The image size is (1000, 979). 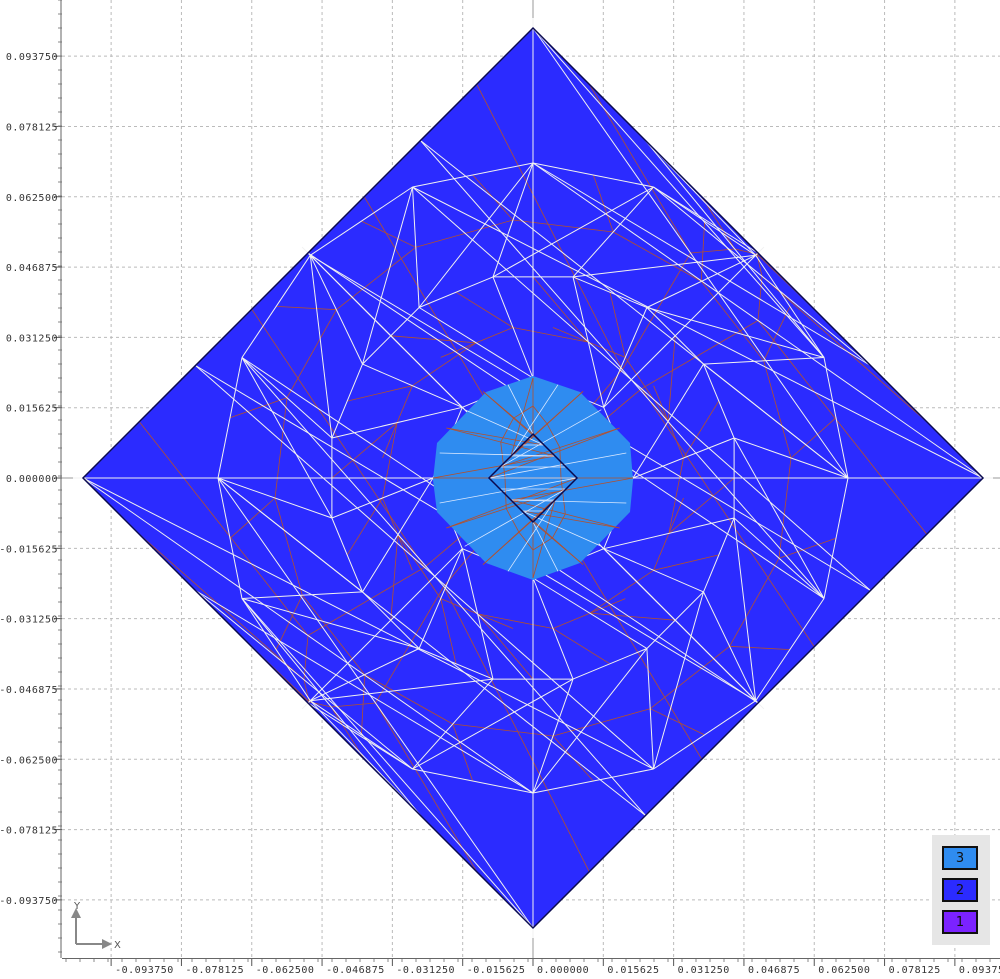 I want to click on x-tick-label: 0.093750, so click(x=979, y=970).